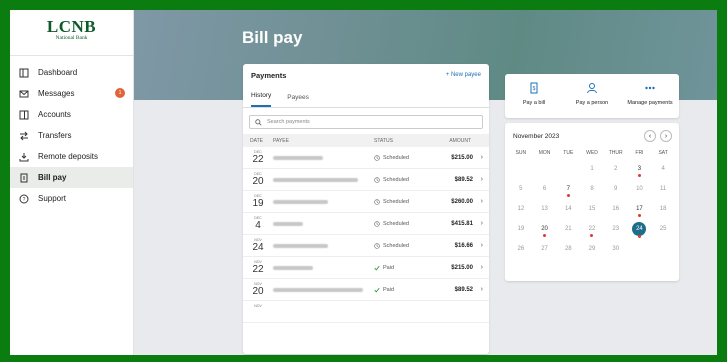  What do you see at coordinates (71, 156) in the screenshot?
I see `sidebar-item-remote-deposits: Remote deposits` at bounding box center [71, 156].